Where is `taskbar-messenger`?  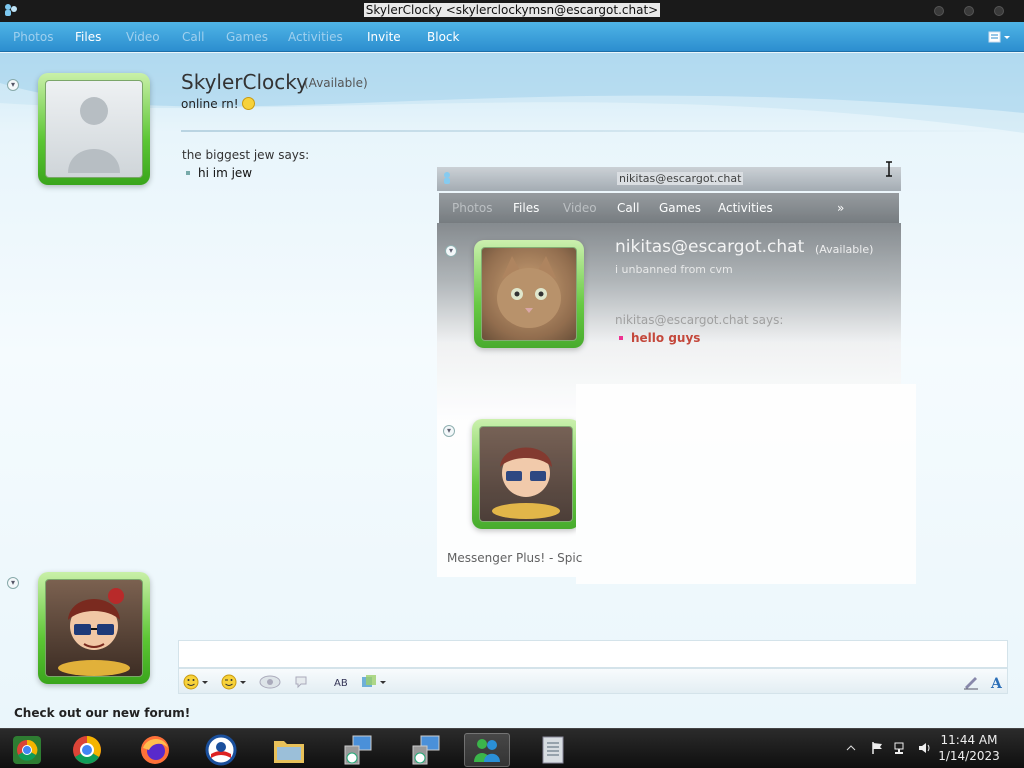 taskbar-messenger is located at coordinates (487, 750).